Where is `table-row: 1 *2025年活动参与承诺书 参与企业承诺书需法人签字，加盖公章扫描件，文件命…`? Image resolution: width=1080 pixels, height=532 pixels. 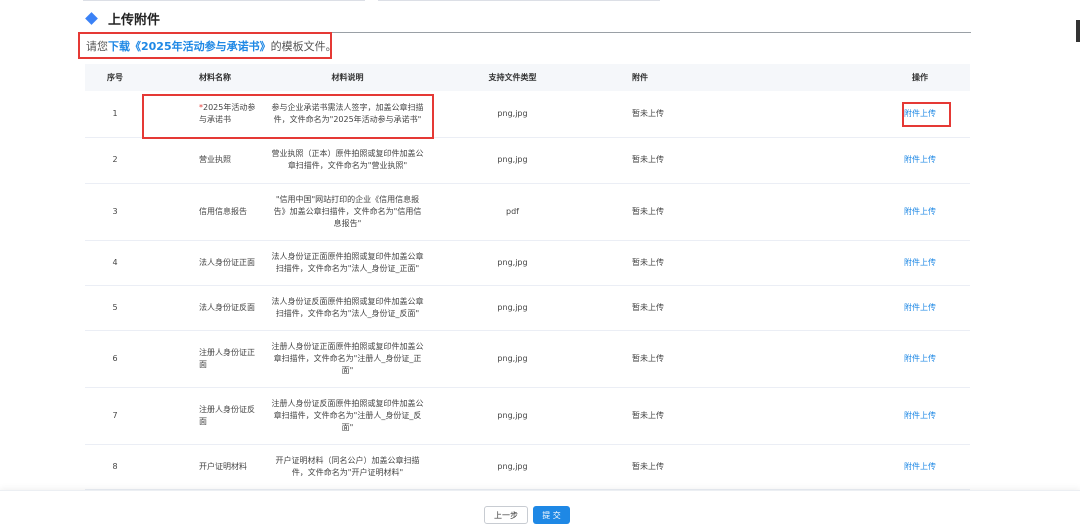 table-row: 1 *2025年活动参与承诺书 参与企业承诺书需法人签字，加盖公章扫描件，文件命… is located at coordinates (527, 114).